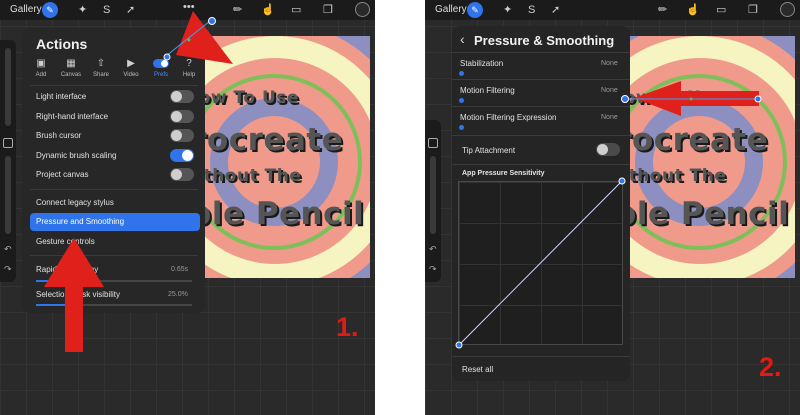  I want to click on annotation-overlay, so click(691, 98).